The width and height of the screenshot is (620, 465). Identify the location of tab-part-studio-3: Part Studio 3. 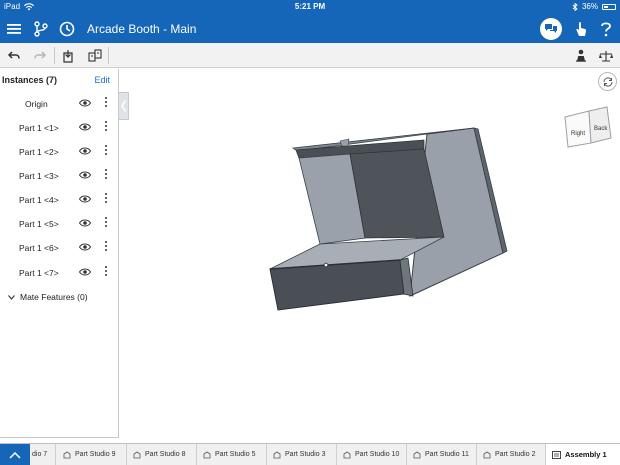
(302, 454).